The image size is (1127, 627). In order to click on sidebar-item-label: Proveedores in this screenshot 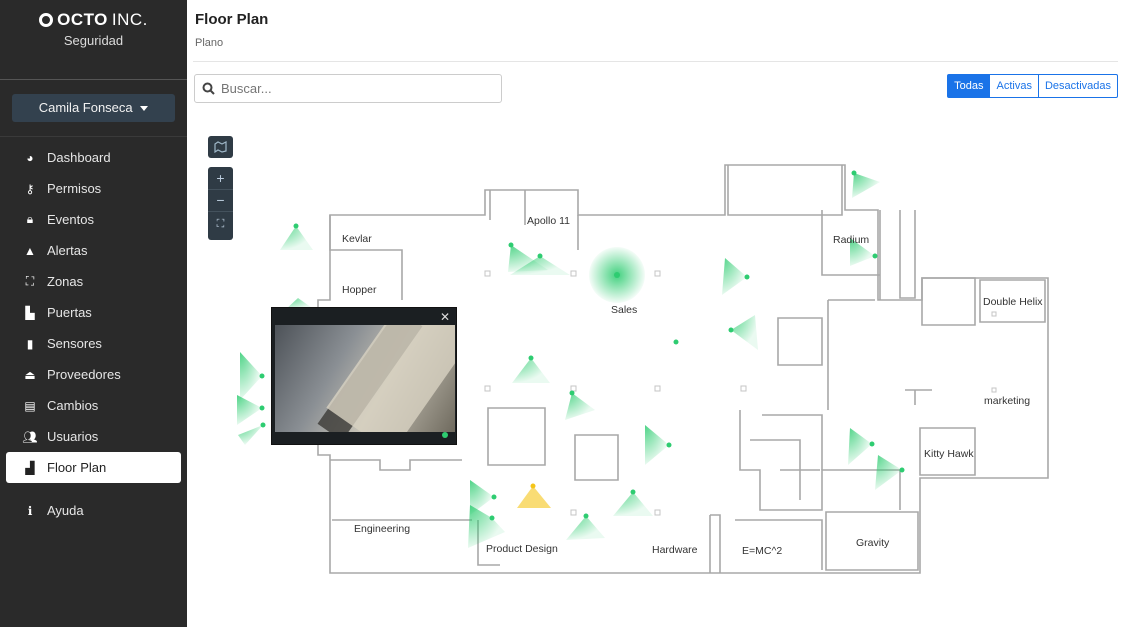, I will do `click(84, 374)`.